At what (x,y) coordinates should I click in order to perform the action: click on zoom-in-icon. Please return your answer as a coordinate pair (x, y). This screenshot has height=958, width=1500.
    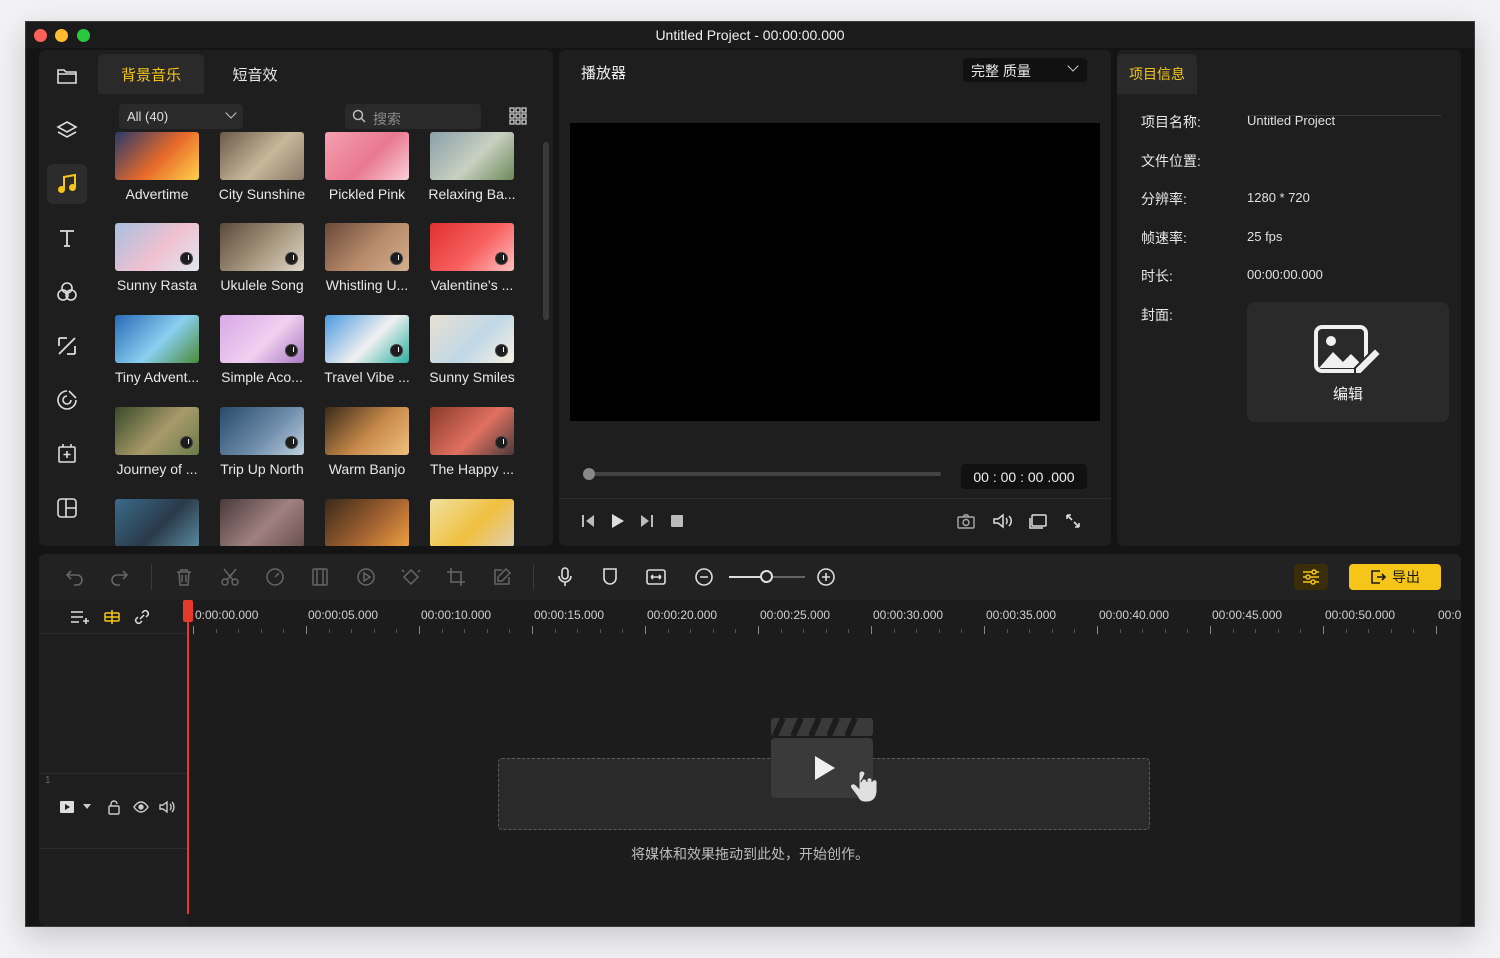
    Looking at the image, I should click on (826, 577).